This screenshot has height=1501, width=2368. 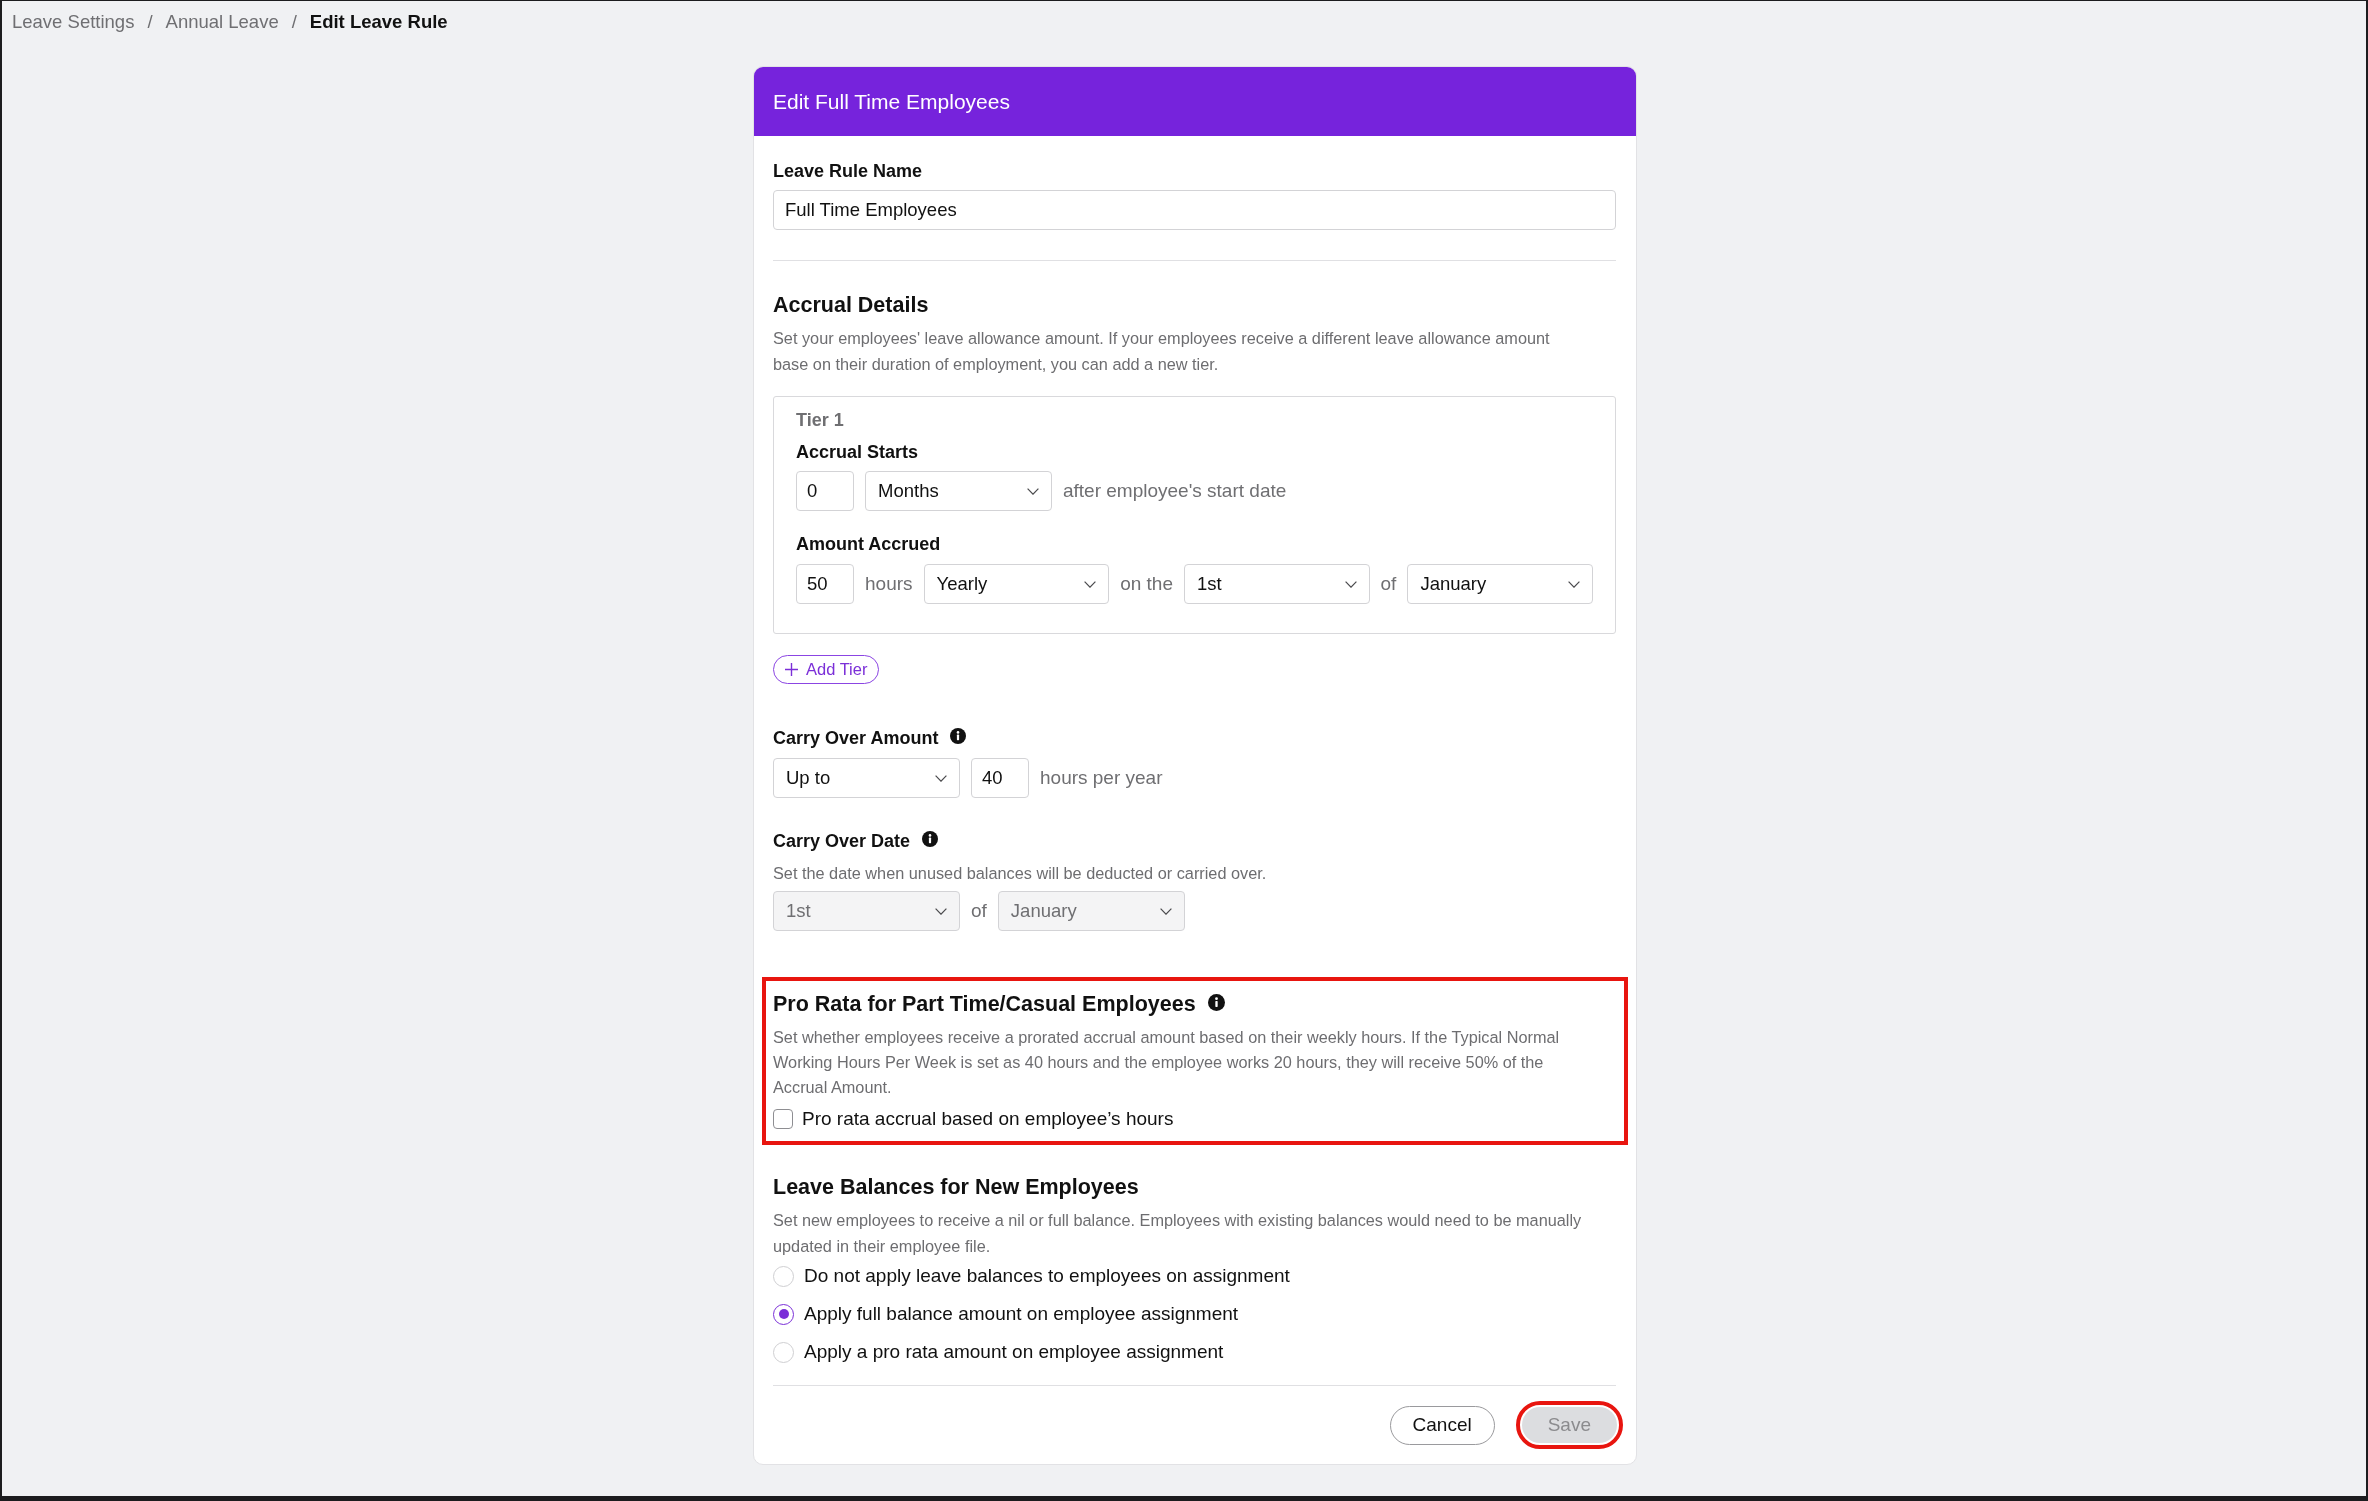 What do you see at coordinates (1000, 778) in the screenshot?
I see `number-field: 40` at bounding box center [1000, 778].